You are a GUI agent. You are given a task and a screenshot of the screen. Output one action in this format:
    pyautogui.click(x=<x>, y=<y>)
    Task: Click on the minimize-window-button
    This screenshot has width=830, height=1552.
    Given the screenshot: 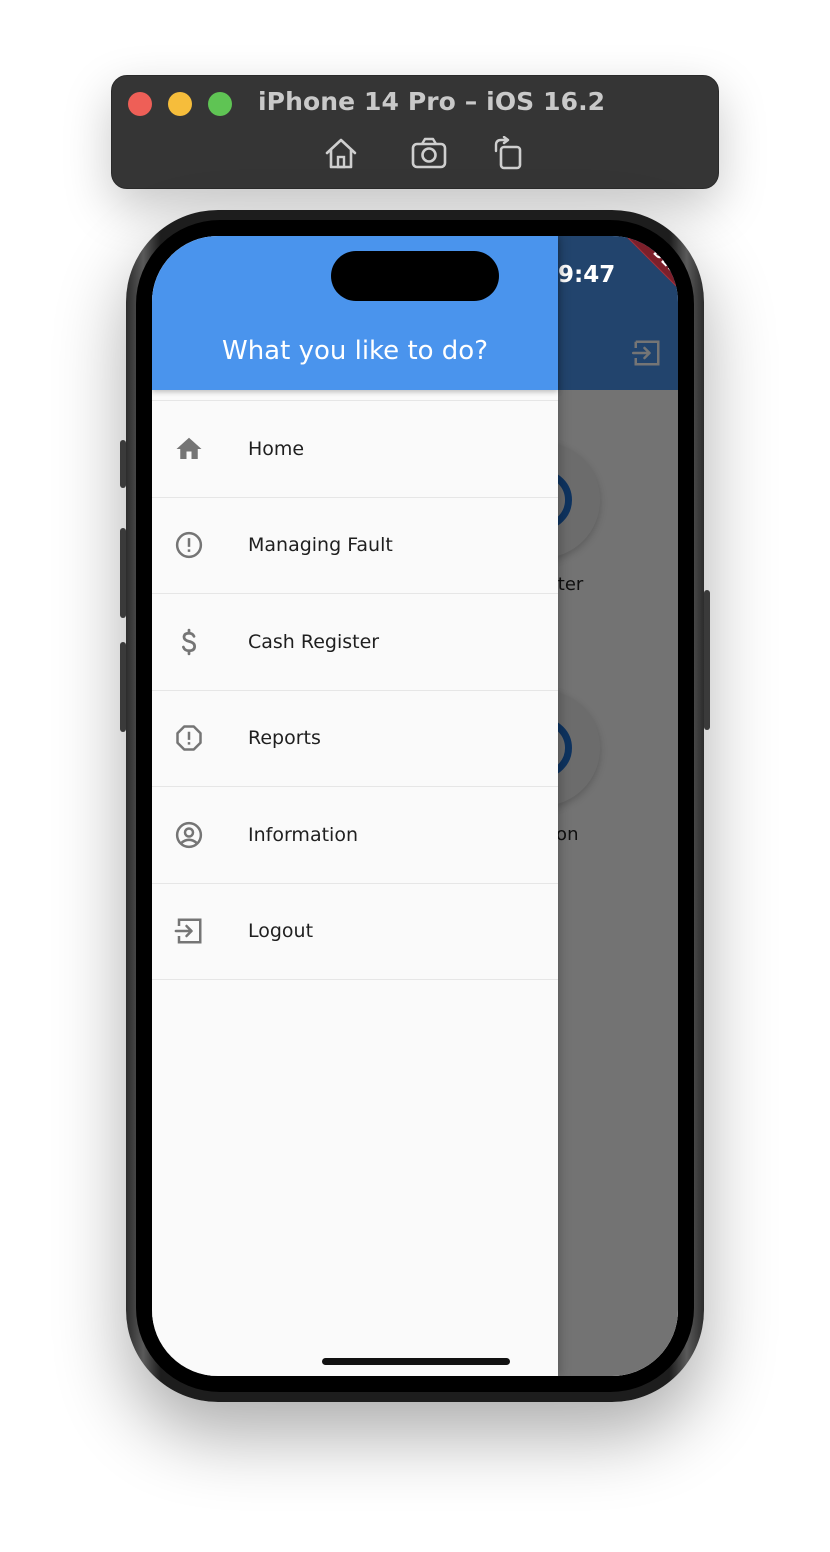 What is the action you would take?
    pyautogui.click(x=180, y=104)
    